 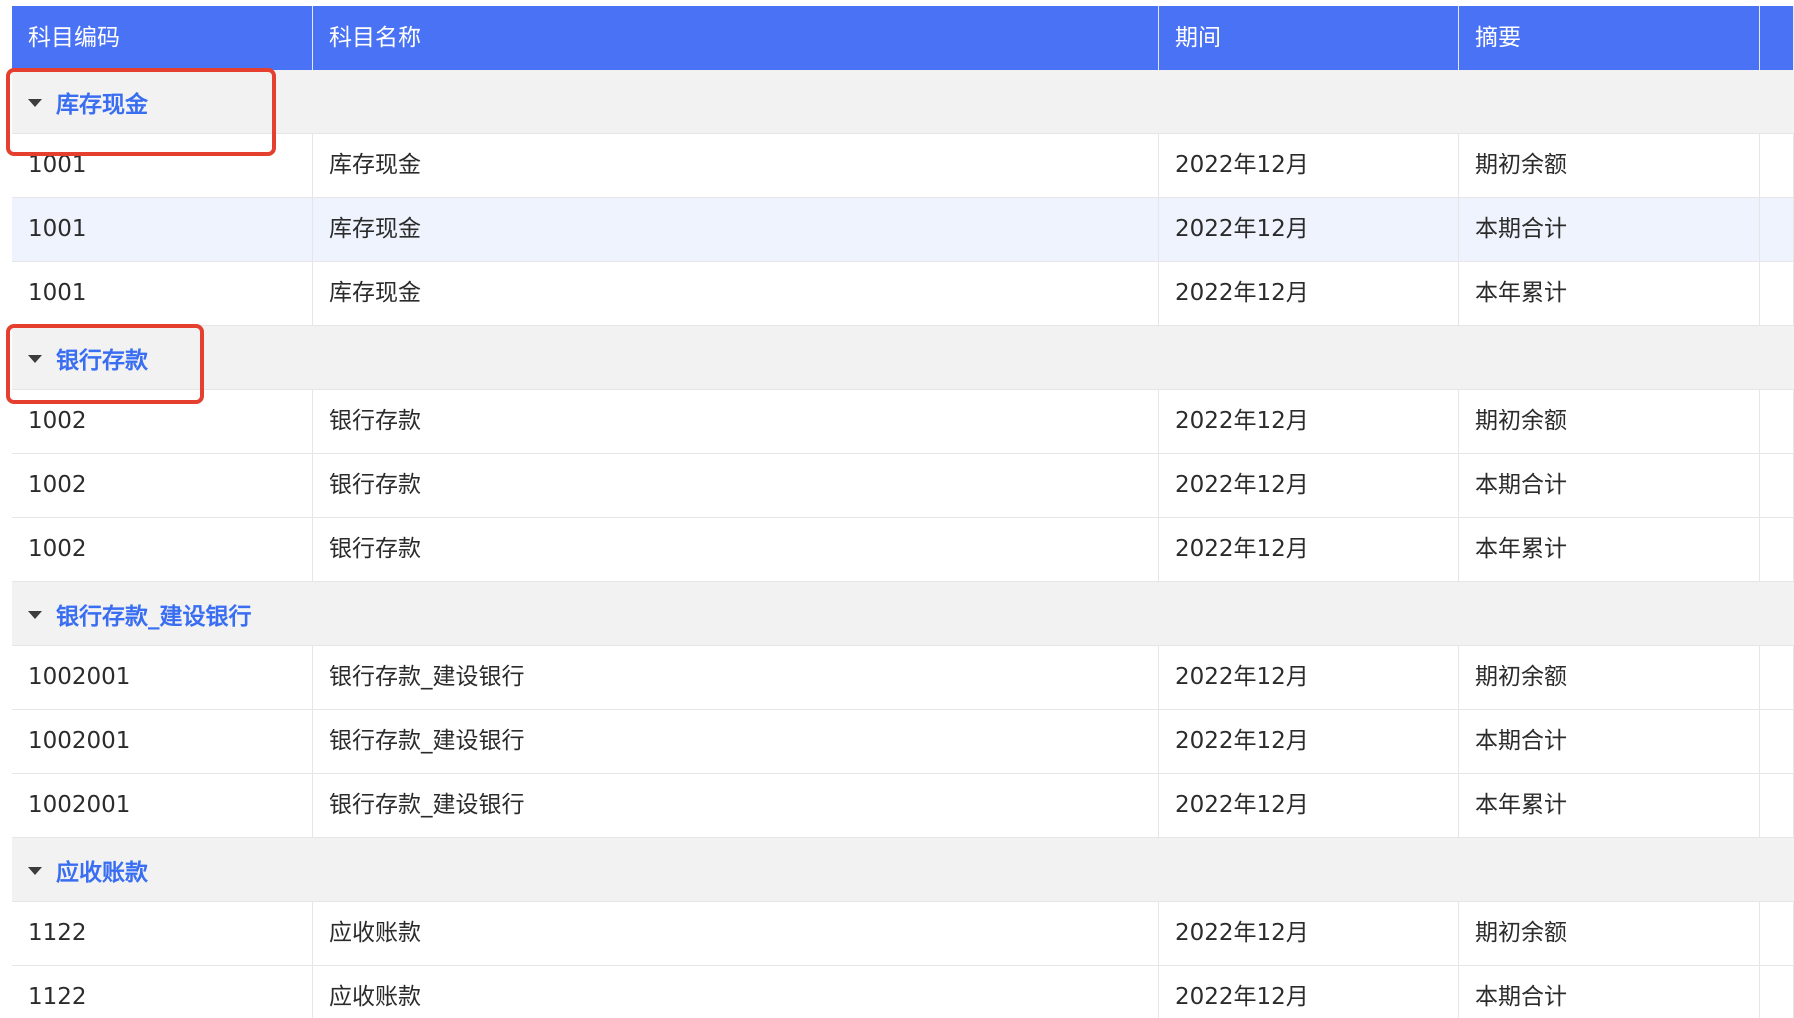 I want to click on table-row: 1001 库存现金 2022年12月 期初余额, so click(x=903, y=166).